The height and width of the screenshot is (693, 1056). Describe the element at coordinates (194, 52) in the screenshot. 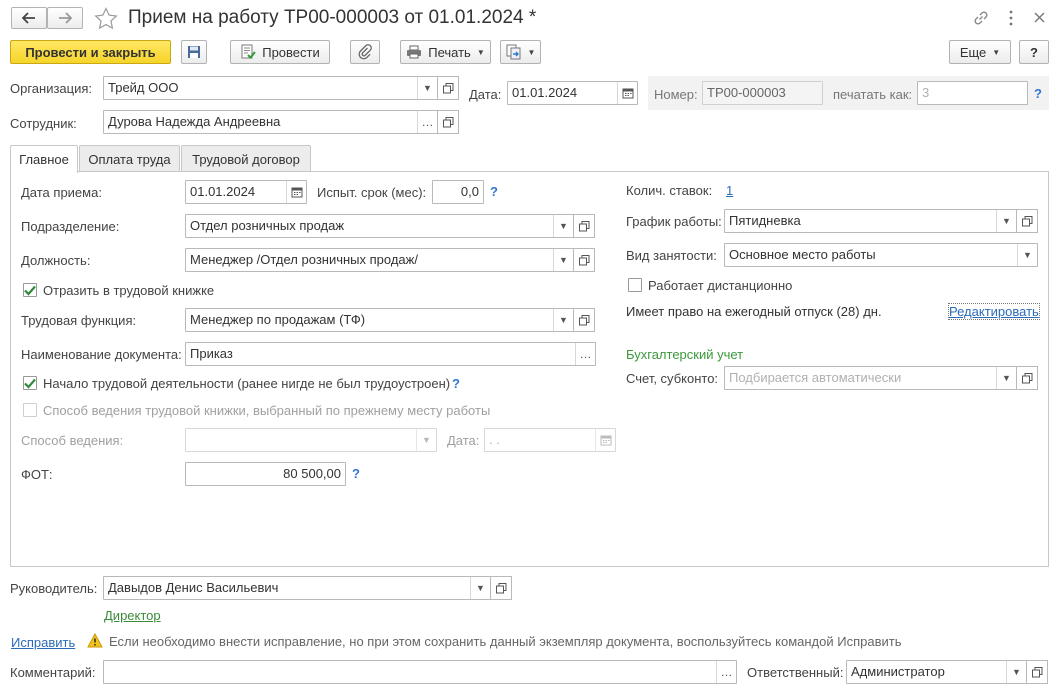

I see `save-button` at that location.